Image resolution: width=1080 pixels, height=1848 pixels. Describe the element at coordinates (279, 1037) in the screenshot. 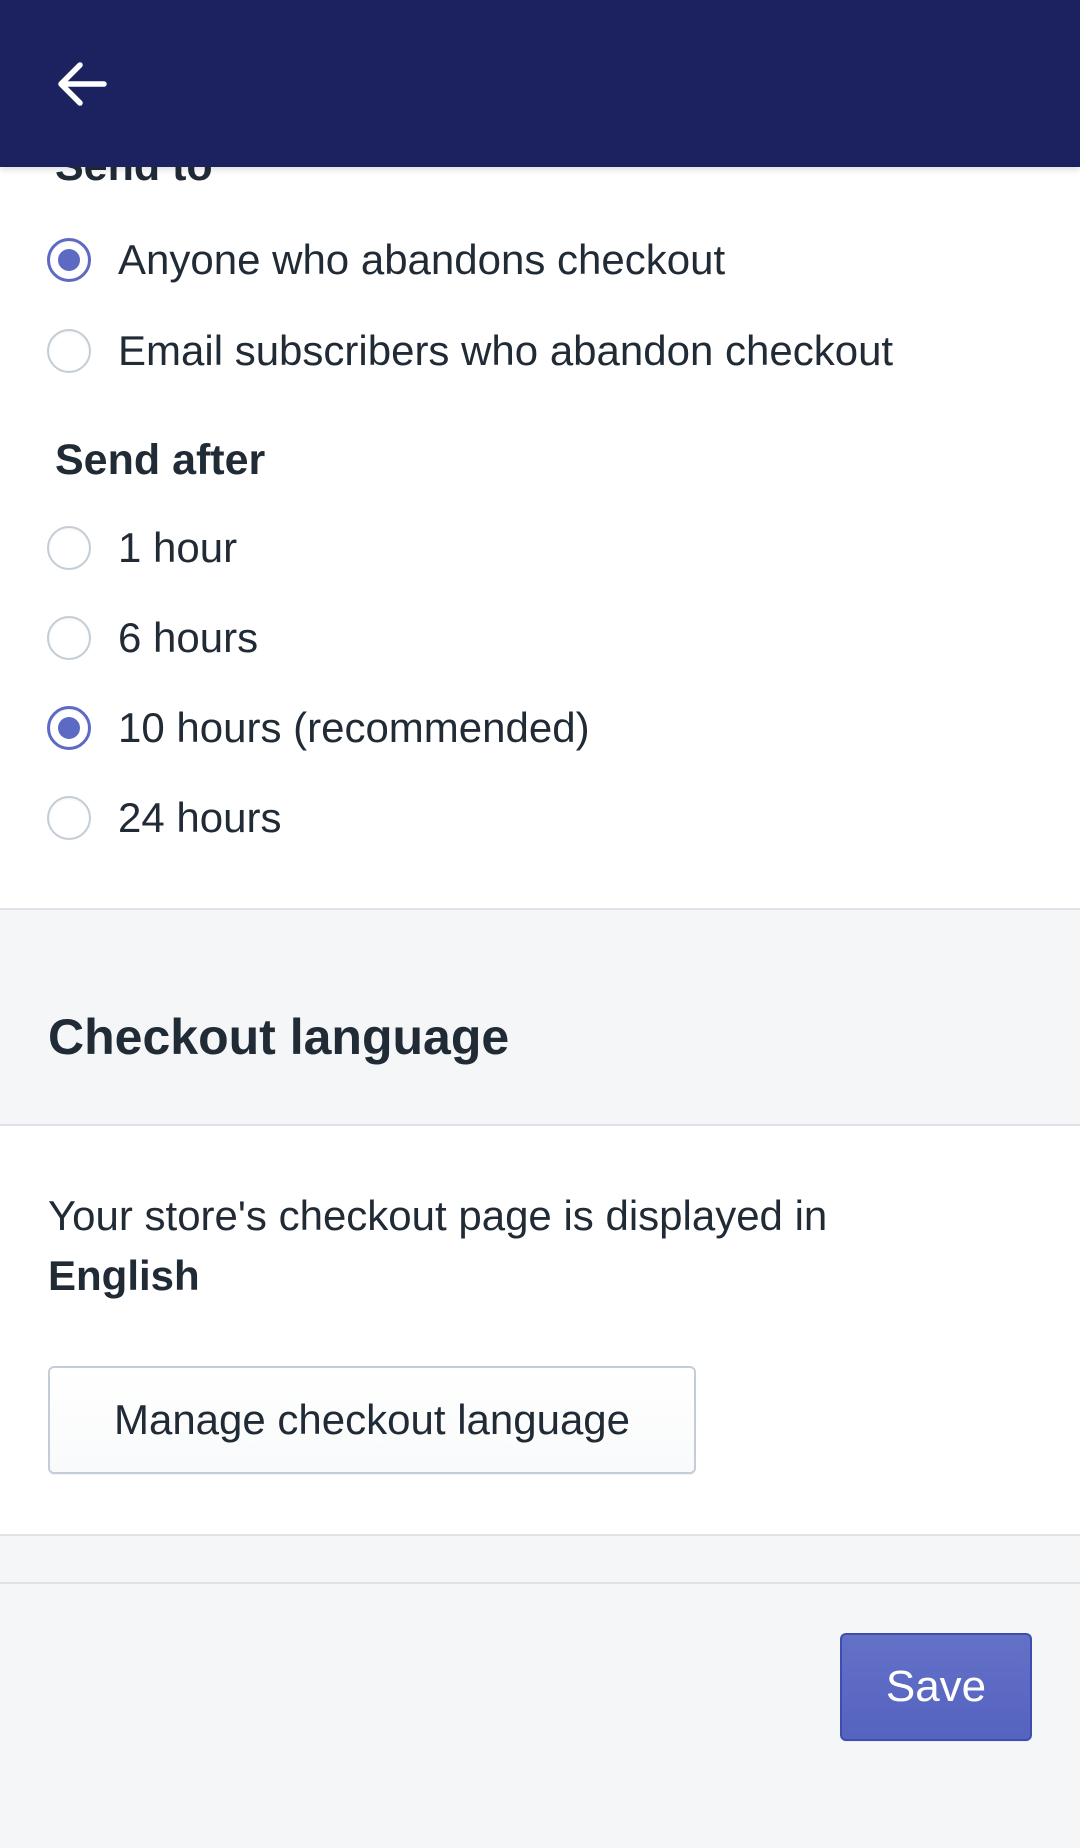

I see `checkout-language-heading: Checkout language` at that location.